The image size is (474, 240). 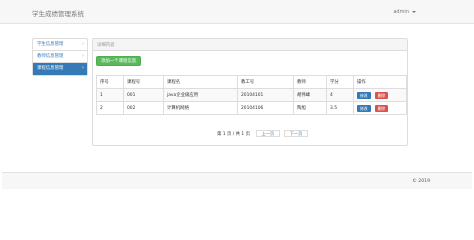 What do you see at coordinates (310, 95) in the screenshot?
I see `cell-teacher: 胡伟峰` at bounding box center [310, 95].